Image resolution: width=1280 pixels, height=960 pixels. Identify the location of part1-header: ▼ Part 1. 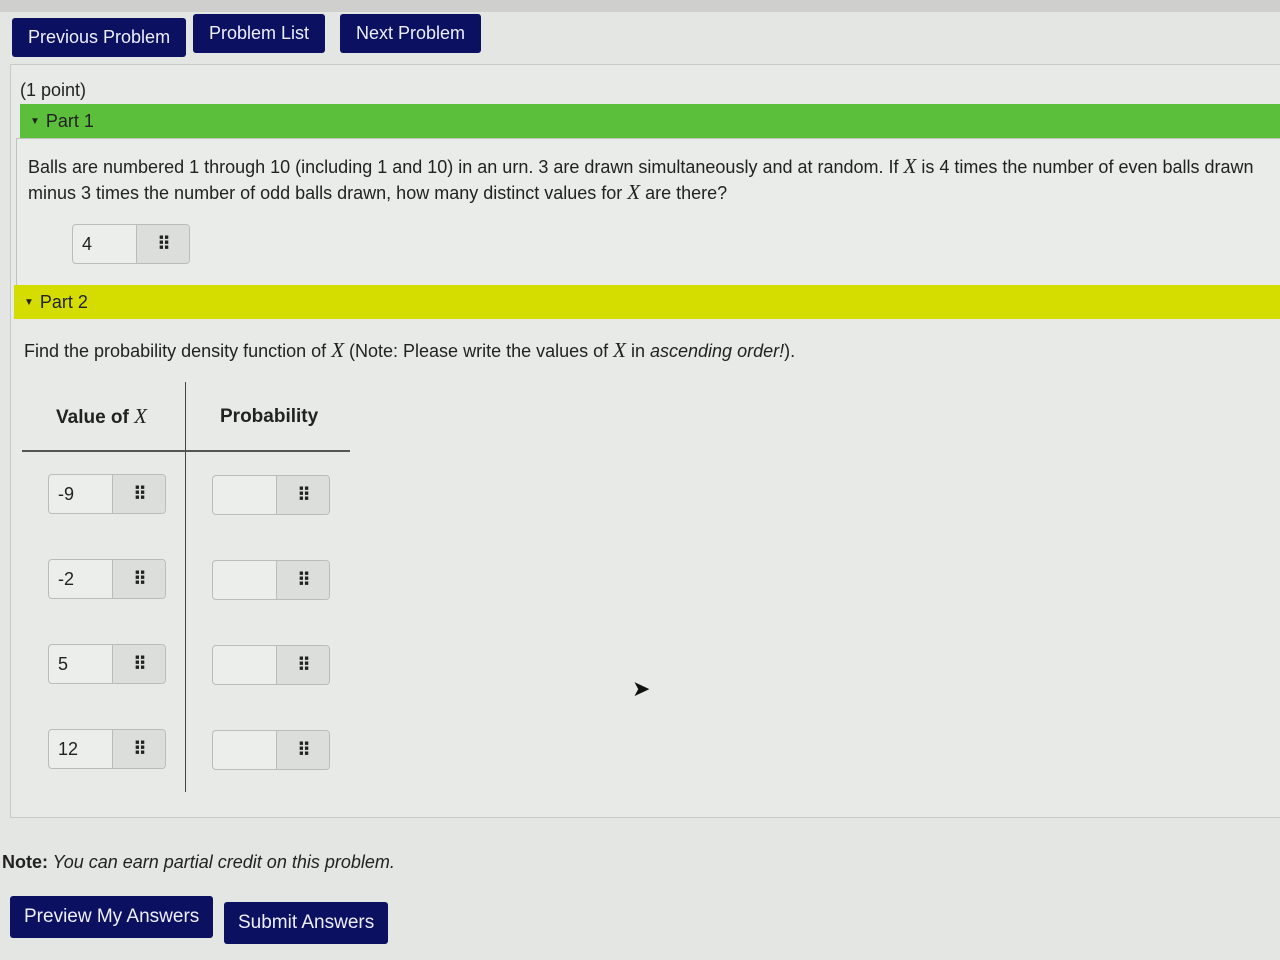
(650, 121).